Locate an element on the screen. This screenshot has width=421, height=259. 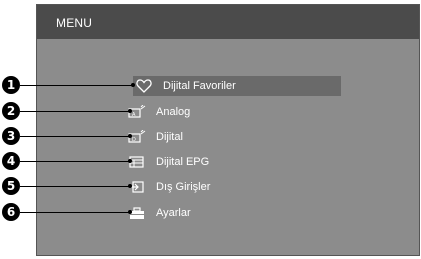
callout-6: 6 is located at coordinates (11, 212).